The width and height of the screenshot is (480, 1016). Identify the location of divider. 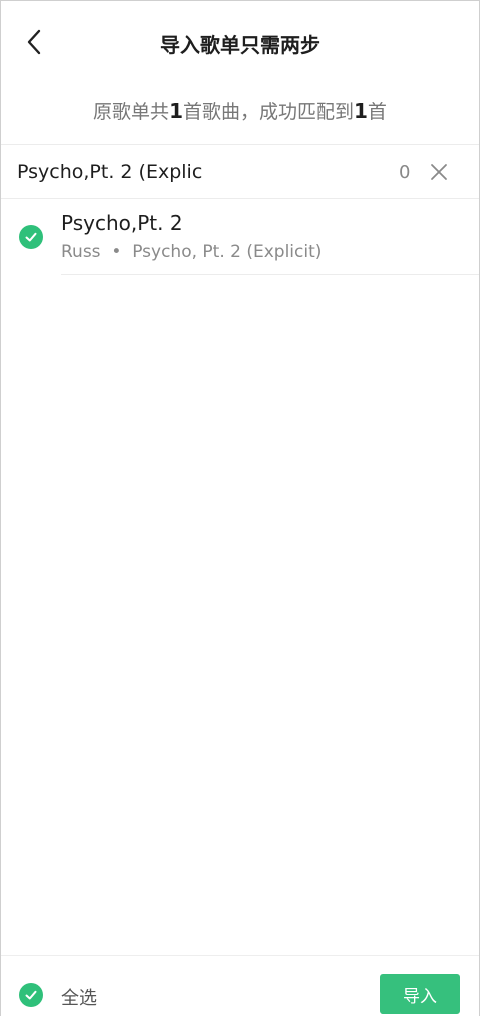
(270, 274).